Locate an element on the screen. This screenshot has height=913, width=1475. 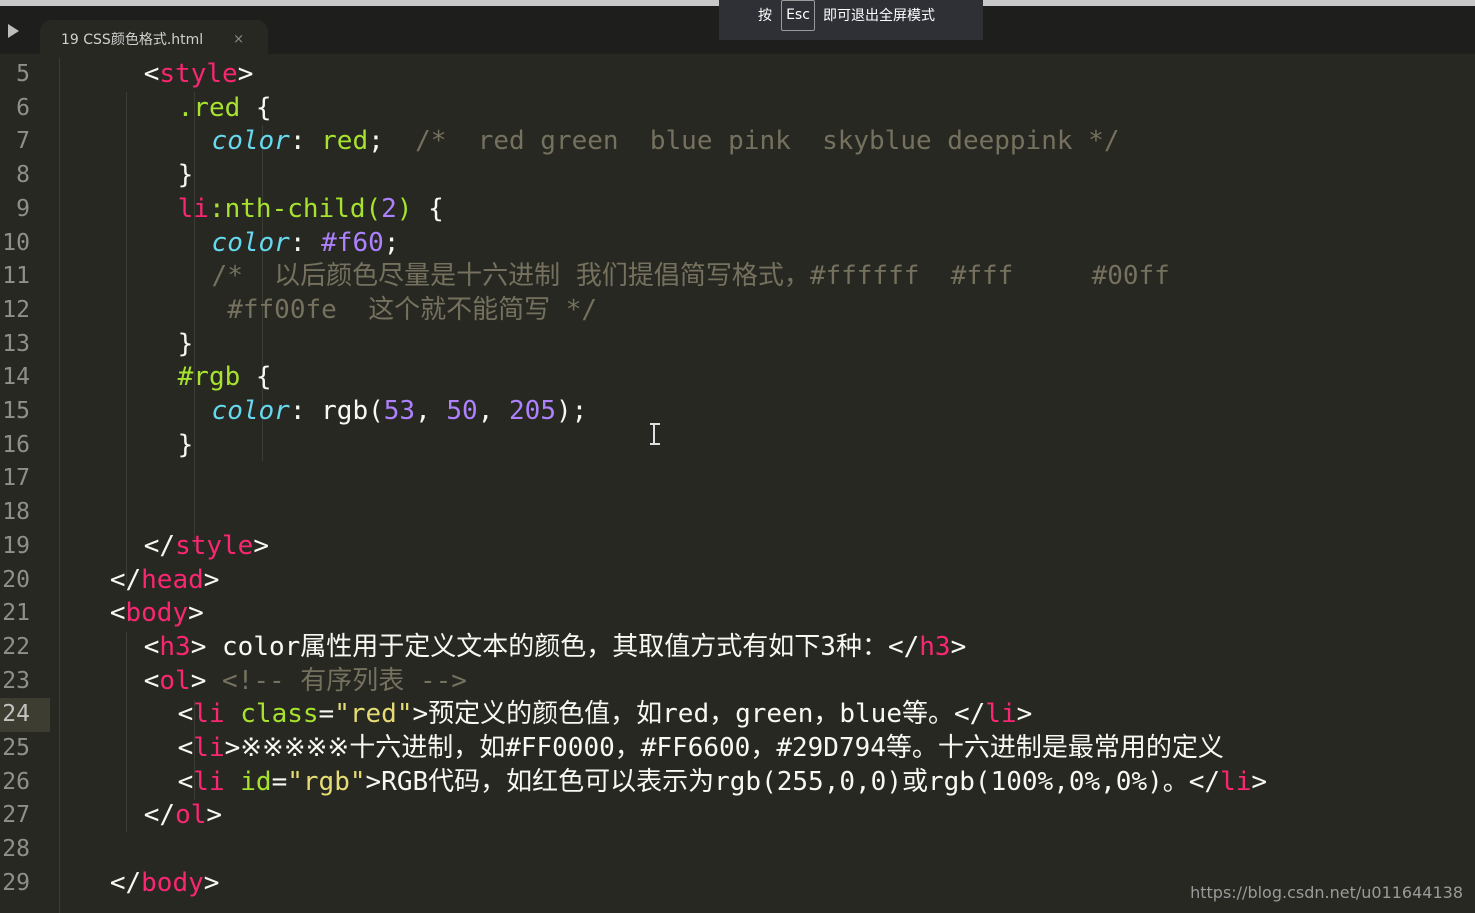
code-token: body is located at coordinates (157, 613).